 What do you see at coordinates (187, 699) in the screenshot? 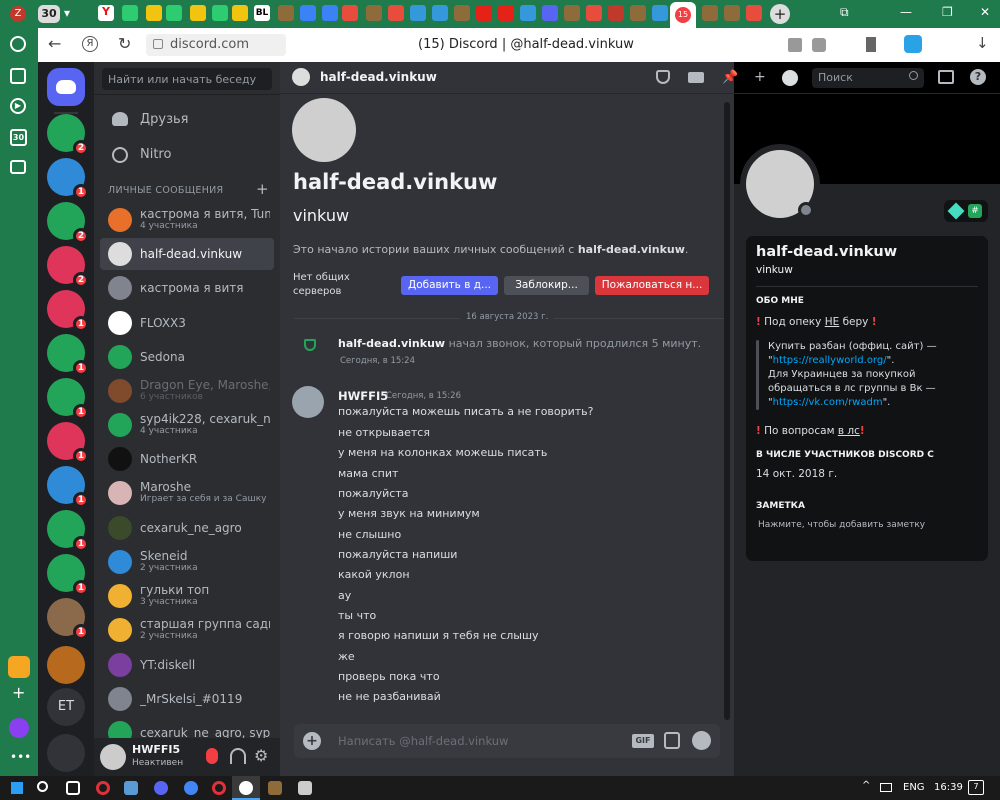
I see `dm-item: _MrSkelsi_#0119` at bounding box center [187, 699].